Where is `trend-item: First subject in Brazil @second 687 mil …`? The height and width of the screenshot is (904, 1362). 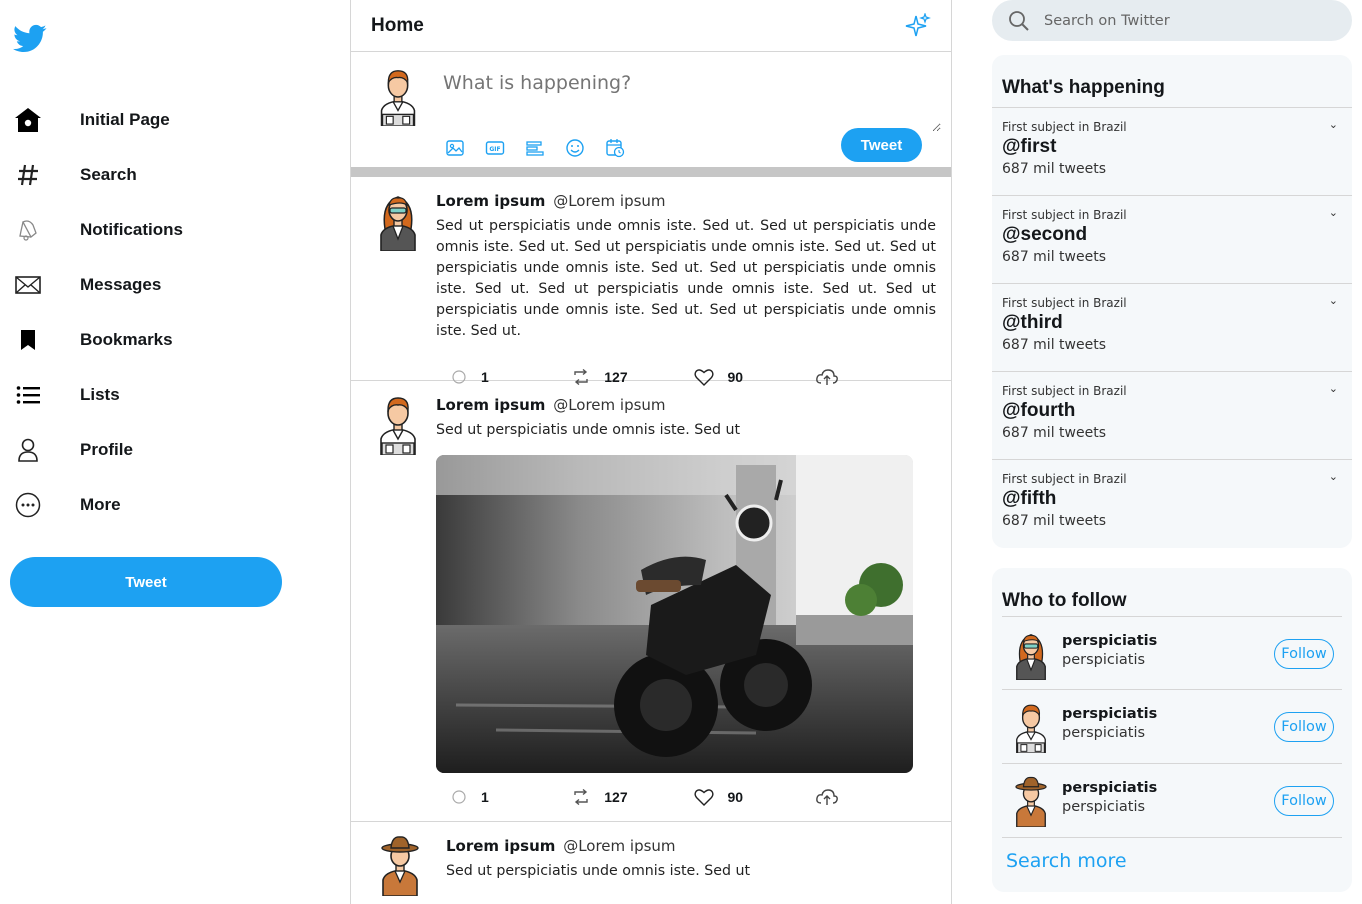 trend-item: First subject in Brazil @second 687 mil … is located at coordinates (1172, 240).